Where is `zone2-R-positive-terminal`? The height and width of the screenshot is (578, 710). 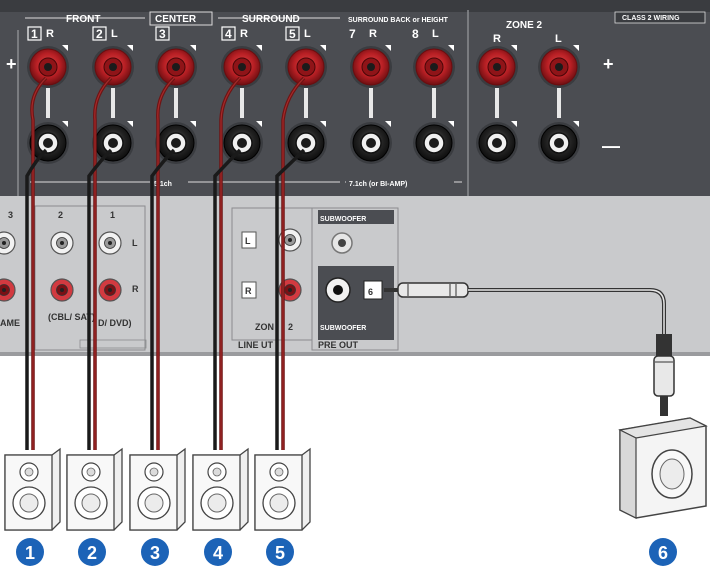 zone2-R-positive-terminal is located at coordinates (497, 67).